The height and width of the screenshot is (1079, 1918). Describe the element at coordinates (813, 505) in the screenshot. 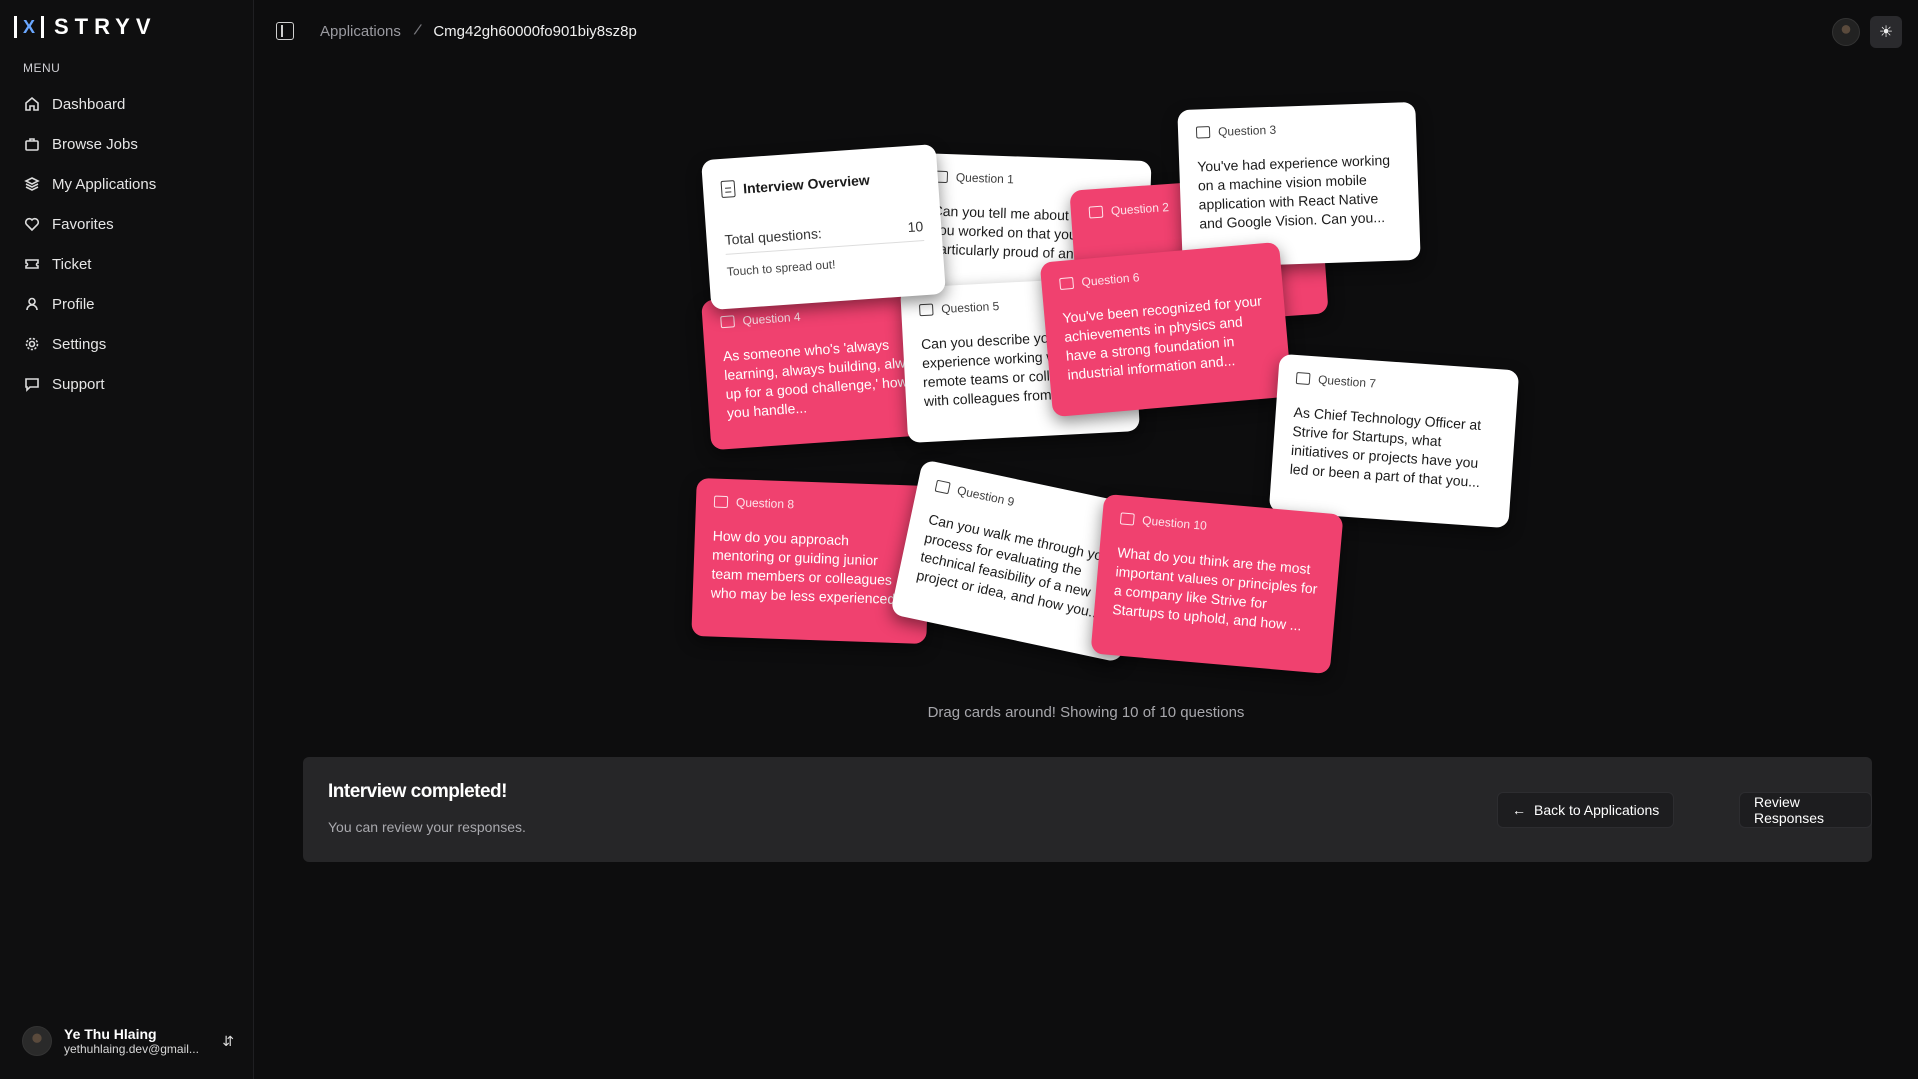

I see `question-card-header: Question 8` at that location.